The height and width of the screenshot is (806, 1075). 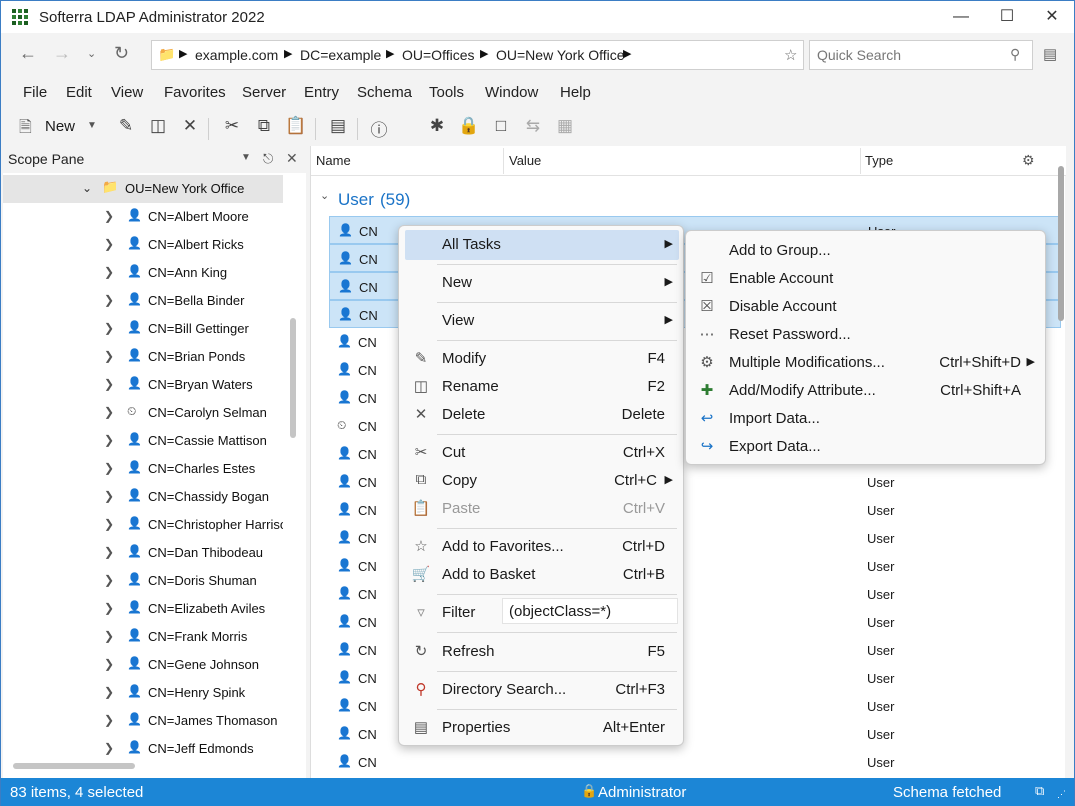 What do you see at coordinates (143, 385) in the screenshot?
I see `tree-node-user: ❯ 👤 CN=Bryan Waters` at bounding box center [143, 385].